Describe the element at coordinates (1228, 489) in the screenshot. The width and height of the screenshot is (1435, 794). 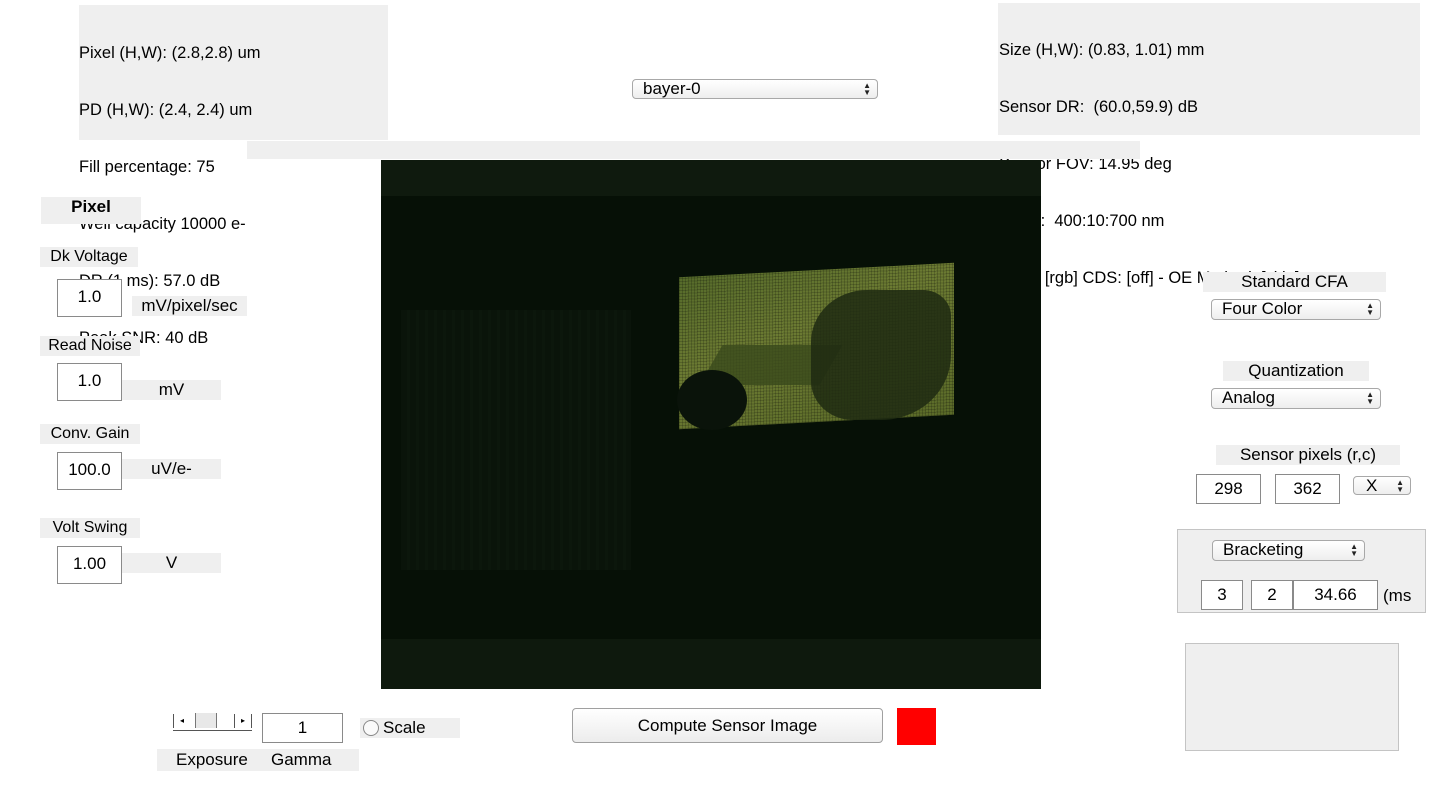
I see `sensor-rows-input: 298` at that location.